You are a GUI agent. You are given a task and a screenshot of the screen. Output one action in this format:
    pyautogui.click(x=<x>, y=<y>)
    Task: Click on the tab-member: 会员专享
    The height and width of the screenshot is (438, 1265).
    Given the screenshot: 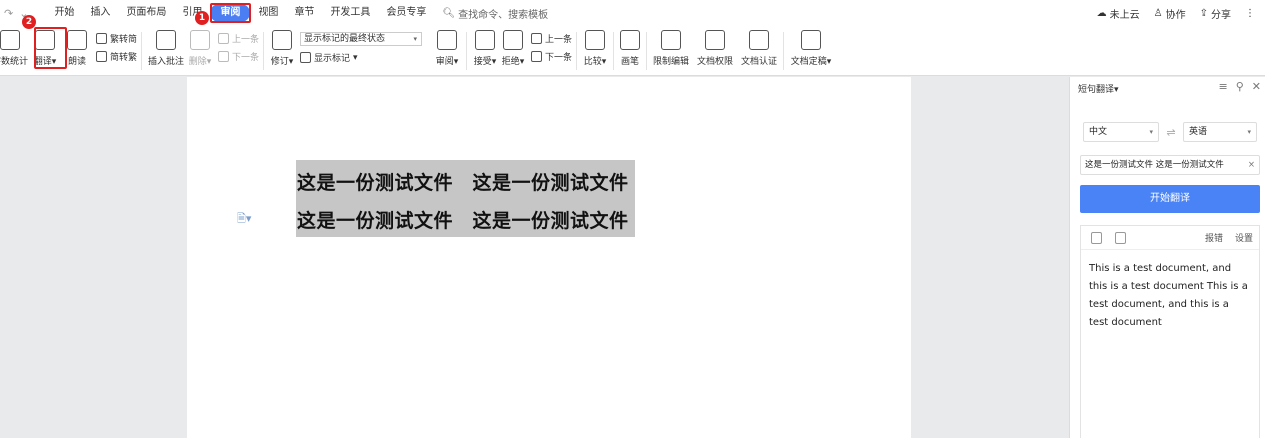 What is the action you would take?
    pyautogui.click(x=406, y=13)
    